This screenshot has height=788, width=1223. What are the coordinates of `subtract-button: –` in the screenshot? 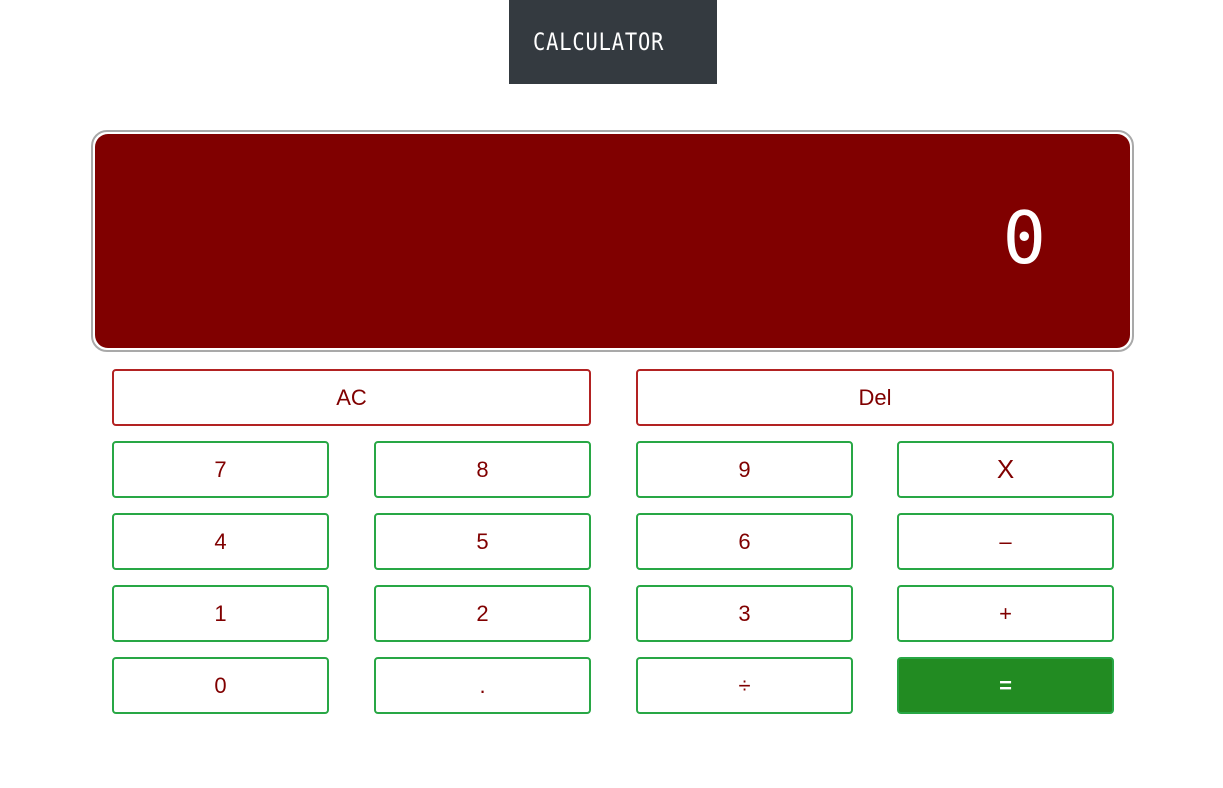 It's located at (1005, 541).